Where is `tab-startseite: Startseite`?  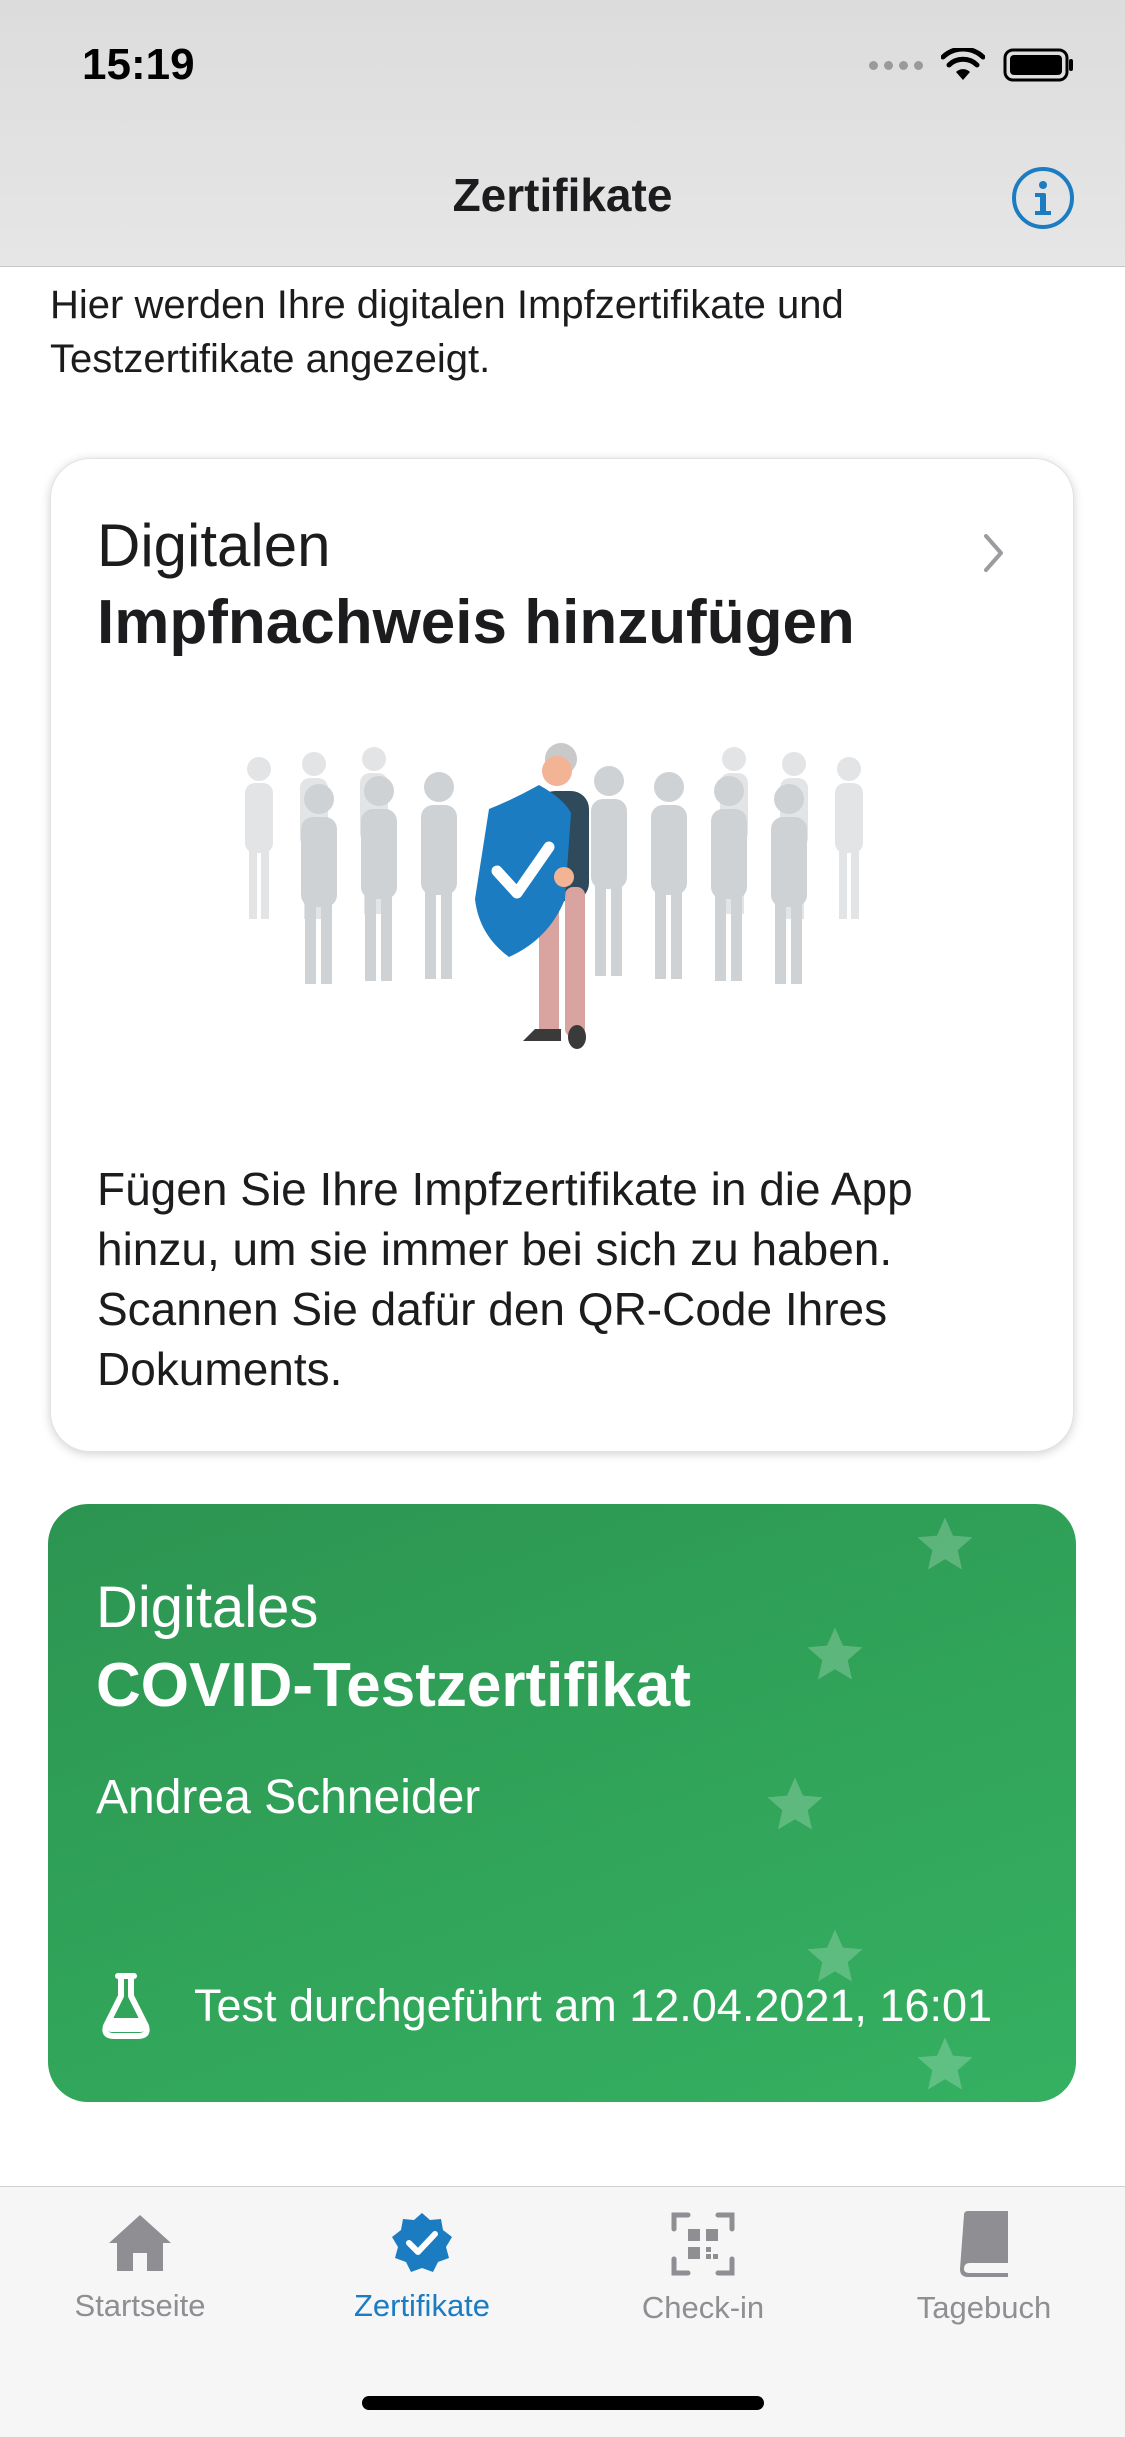 tab-startseite: Startseite is located at coordinates (140, 2267).